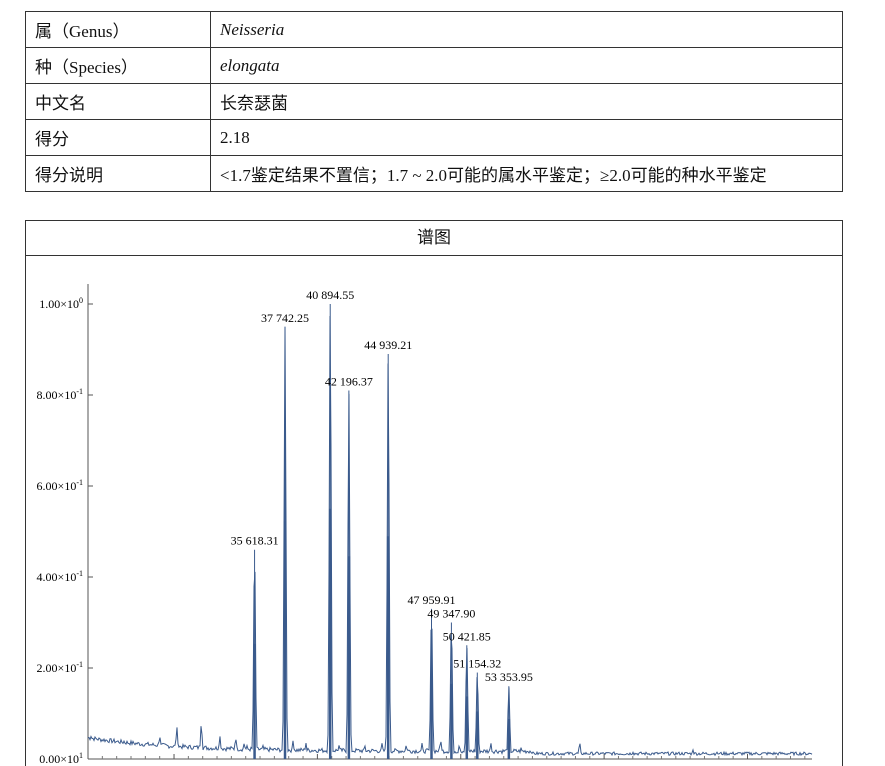  Describe the element at coordinates (526, 65) in the screenshot. I see `info-value: elongata` at that location.